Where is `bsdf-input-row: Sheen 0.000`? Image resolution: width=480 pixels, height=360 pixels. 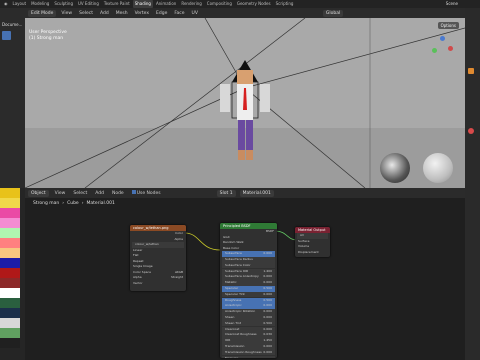
bsdf-input-row: Sheen 0.000 is located at coordinates (248, 318).